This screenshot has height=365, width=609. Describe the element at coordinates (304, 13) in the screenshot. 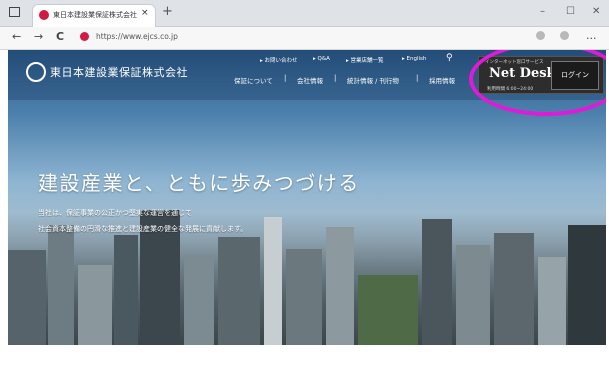

I see `tab-bar: 東日本建設業保証株式会社 |DE × + – ☐ ✕` at that location.